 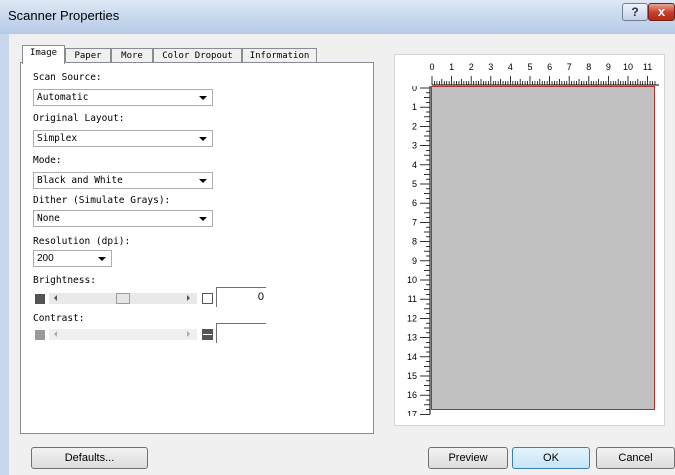 I want to click on ruler-y-label: 2, so click(x=414, y=126).